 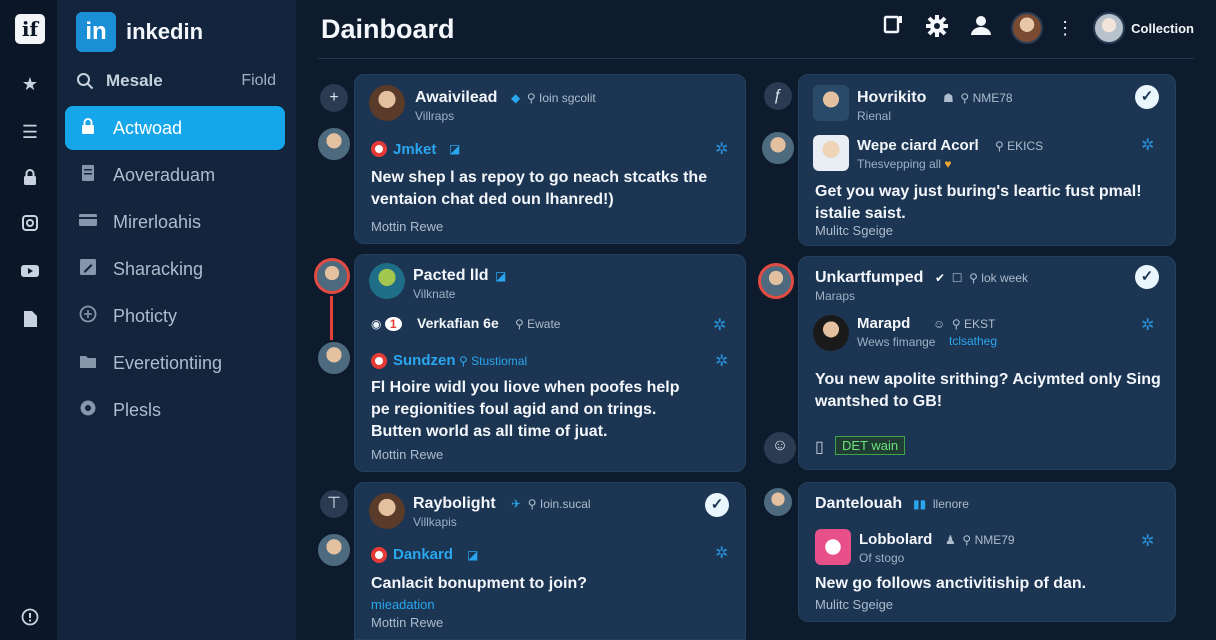 I want to click on sidebar-item-sharacking: Sharacking, so click(x=175, y=269).